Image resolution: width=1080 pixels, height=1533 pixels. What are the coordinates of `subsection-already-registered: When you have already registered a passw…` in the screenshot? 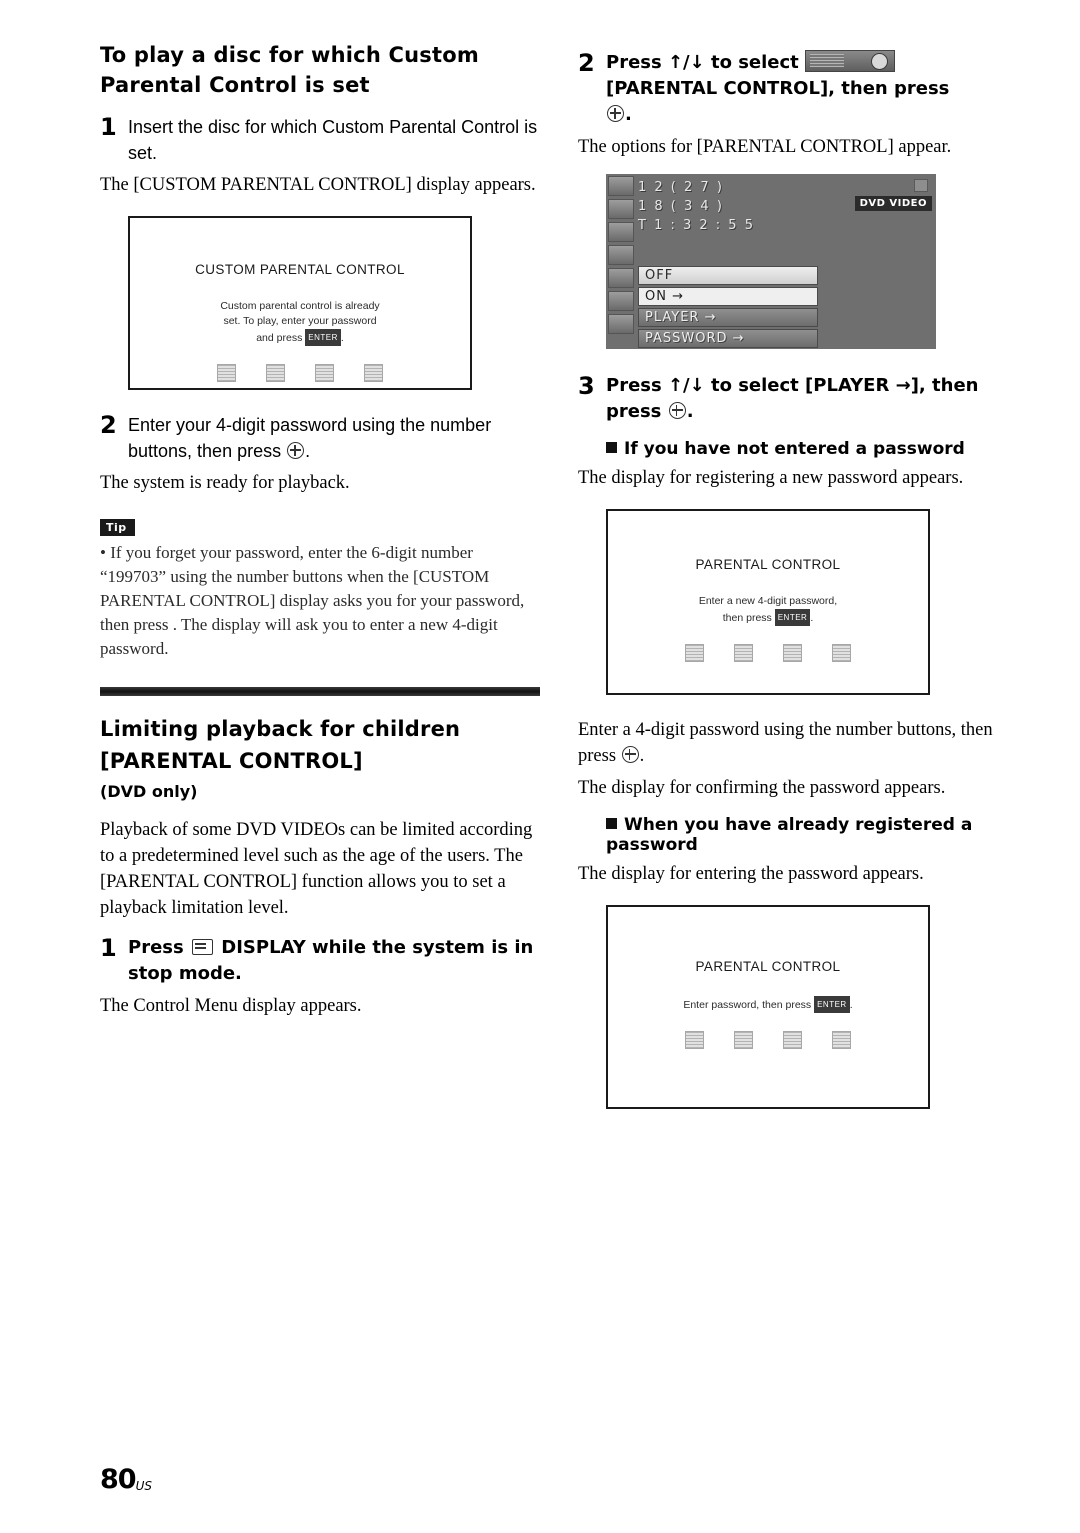 It's located at (806, 835).